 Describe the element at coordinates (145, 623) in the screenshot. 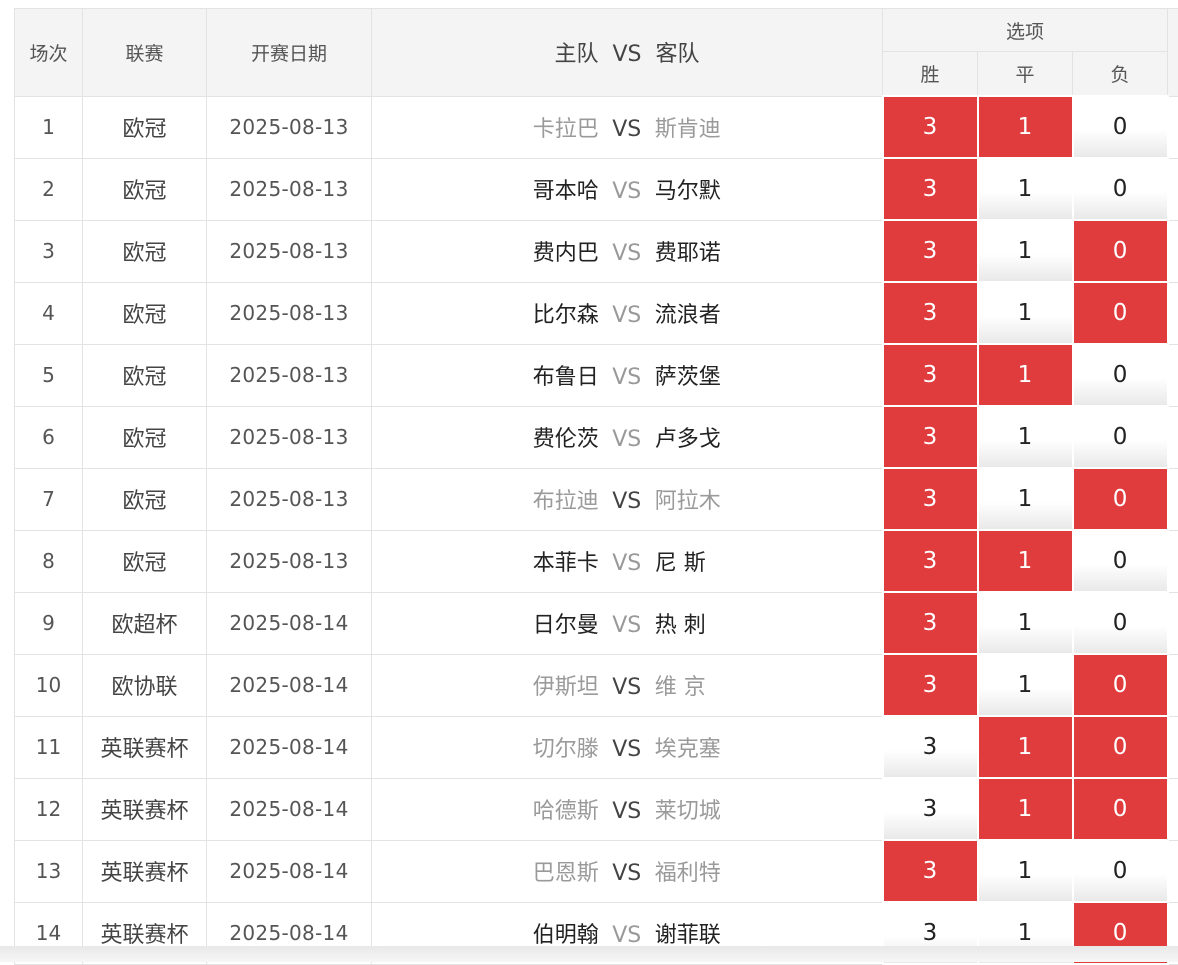

I see `league-name: 欧超杯` at that location.